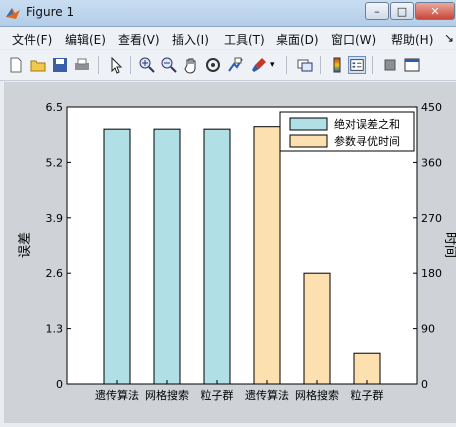 The width and height of the screenshot is (456, 427). I want to click on title-bar: Figure 1 – □ ✕, so click(228, 13).